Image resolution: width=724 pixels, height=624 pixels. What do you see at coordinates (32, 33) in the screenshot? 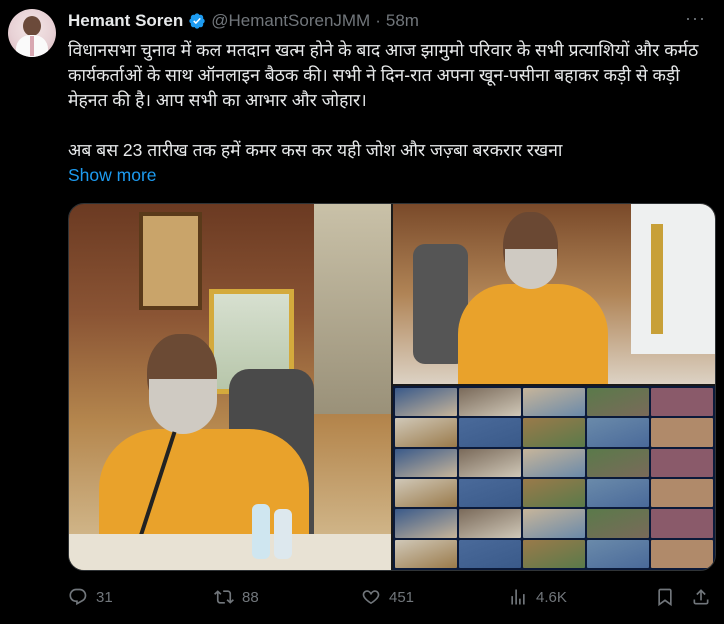
I see `avatar` at bounding box center [32, 33].